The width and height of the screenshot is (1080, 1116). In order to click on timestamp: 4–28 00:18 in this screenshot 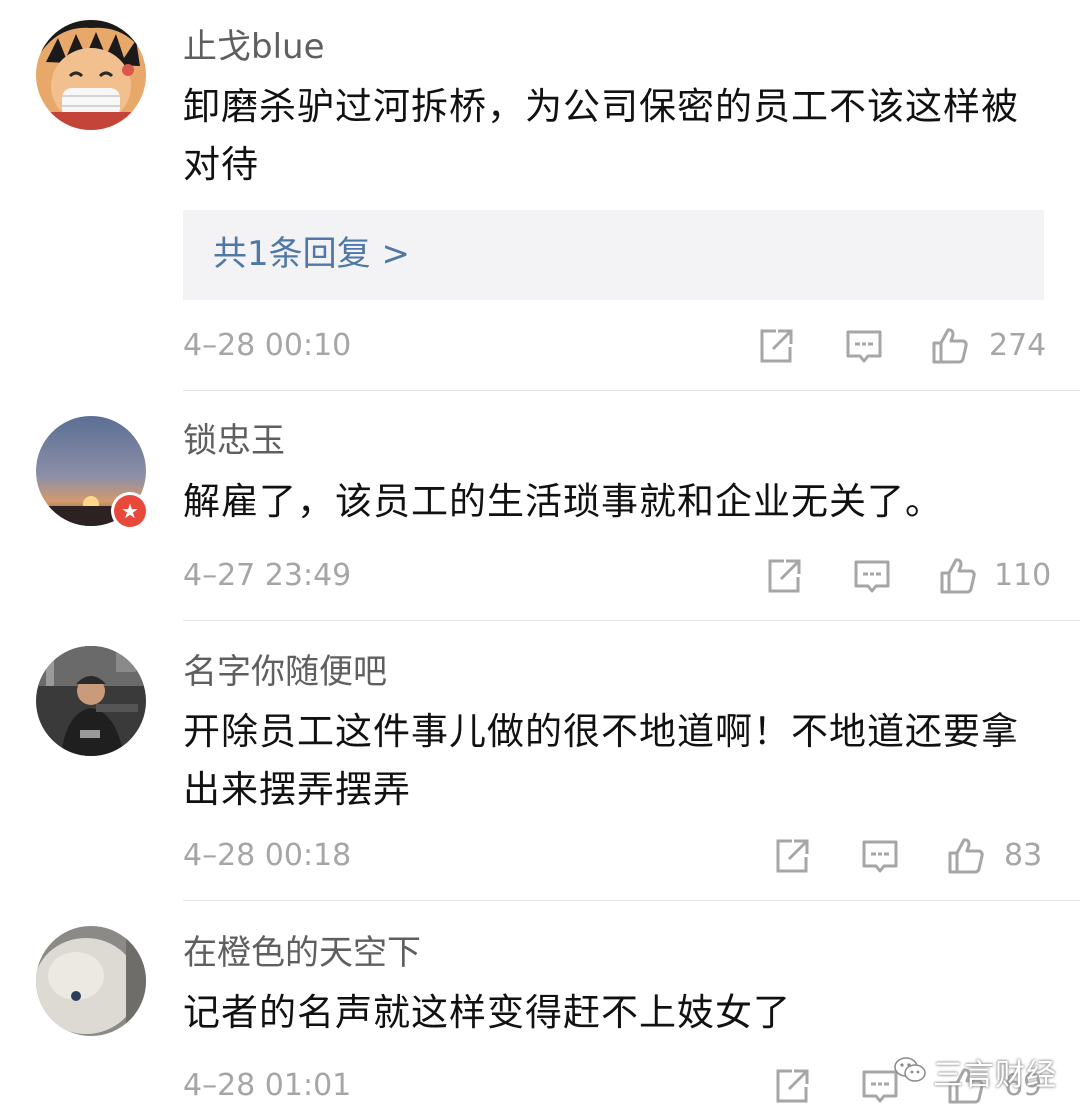, I will do `click(267, 855)`.